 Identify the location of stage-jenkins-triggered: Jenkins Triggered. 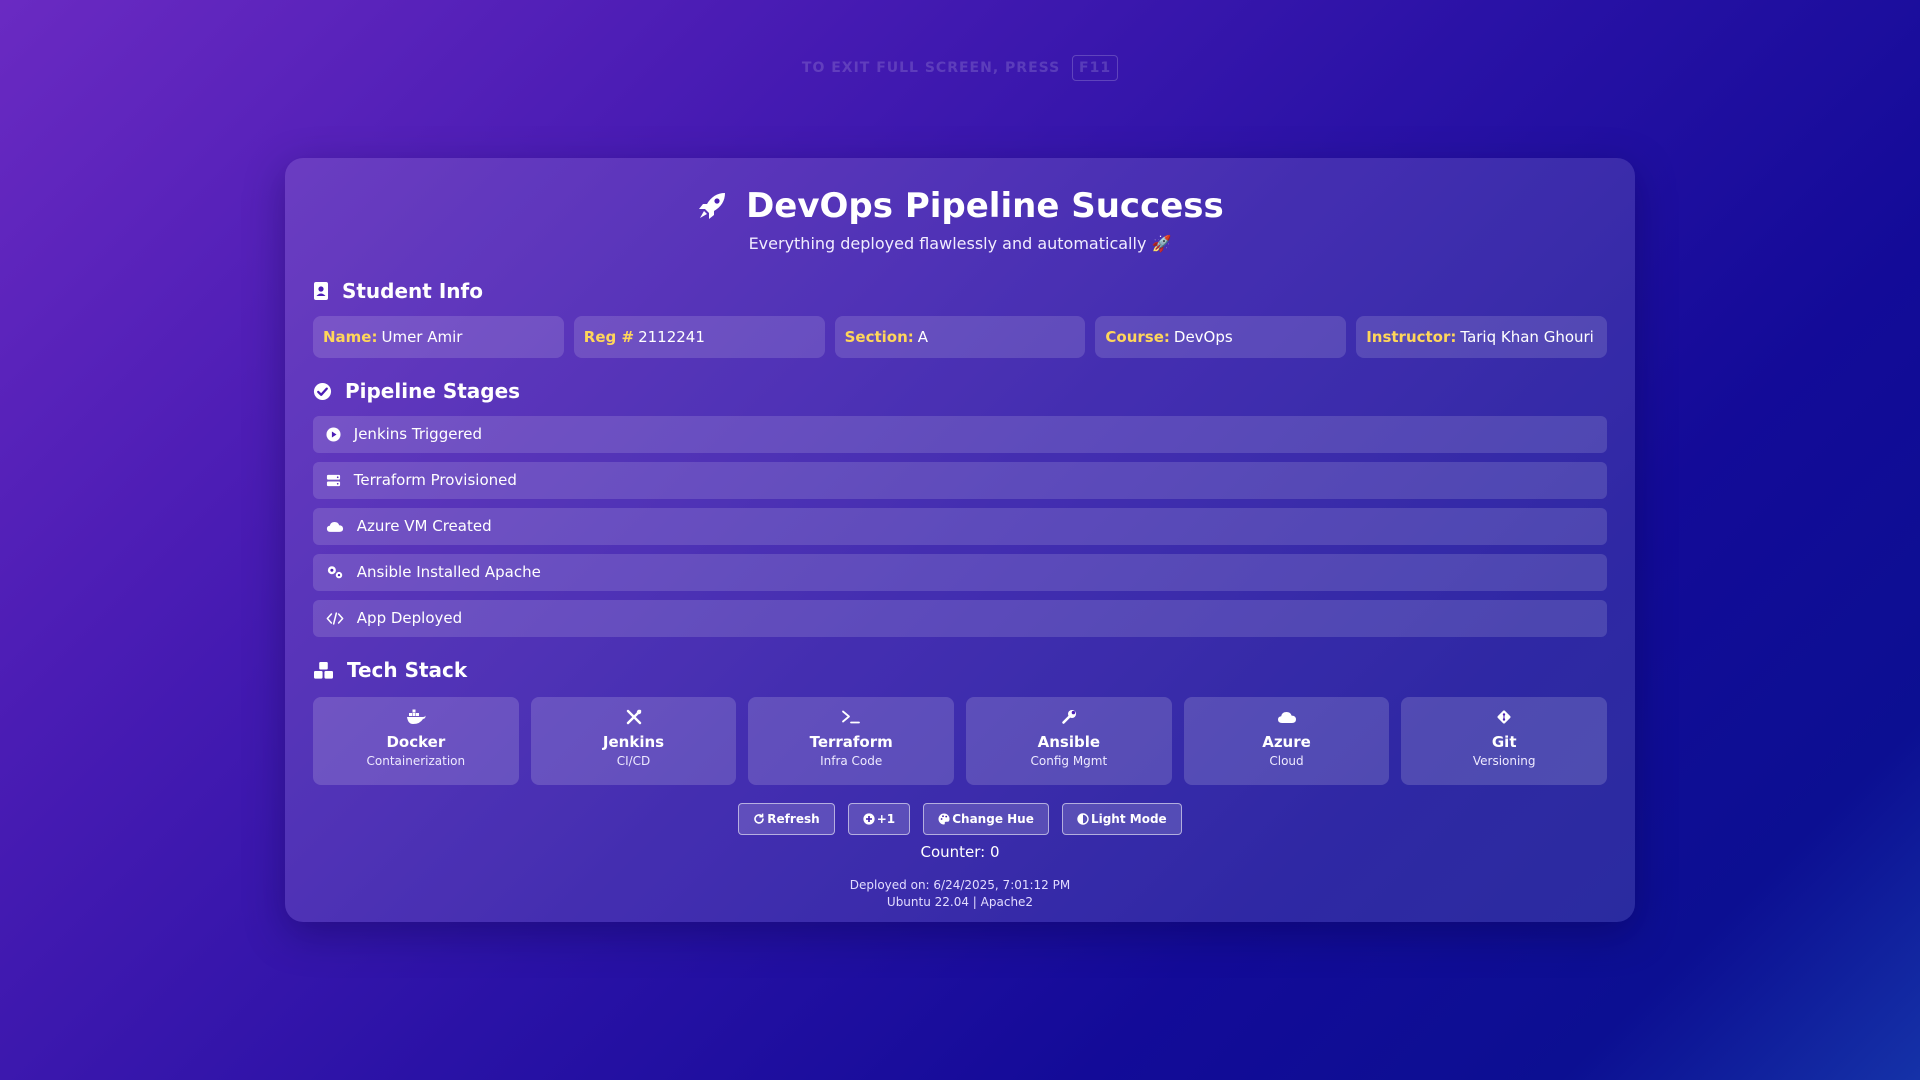
(960, 434).